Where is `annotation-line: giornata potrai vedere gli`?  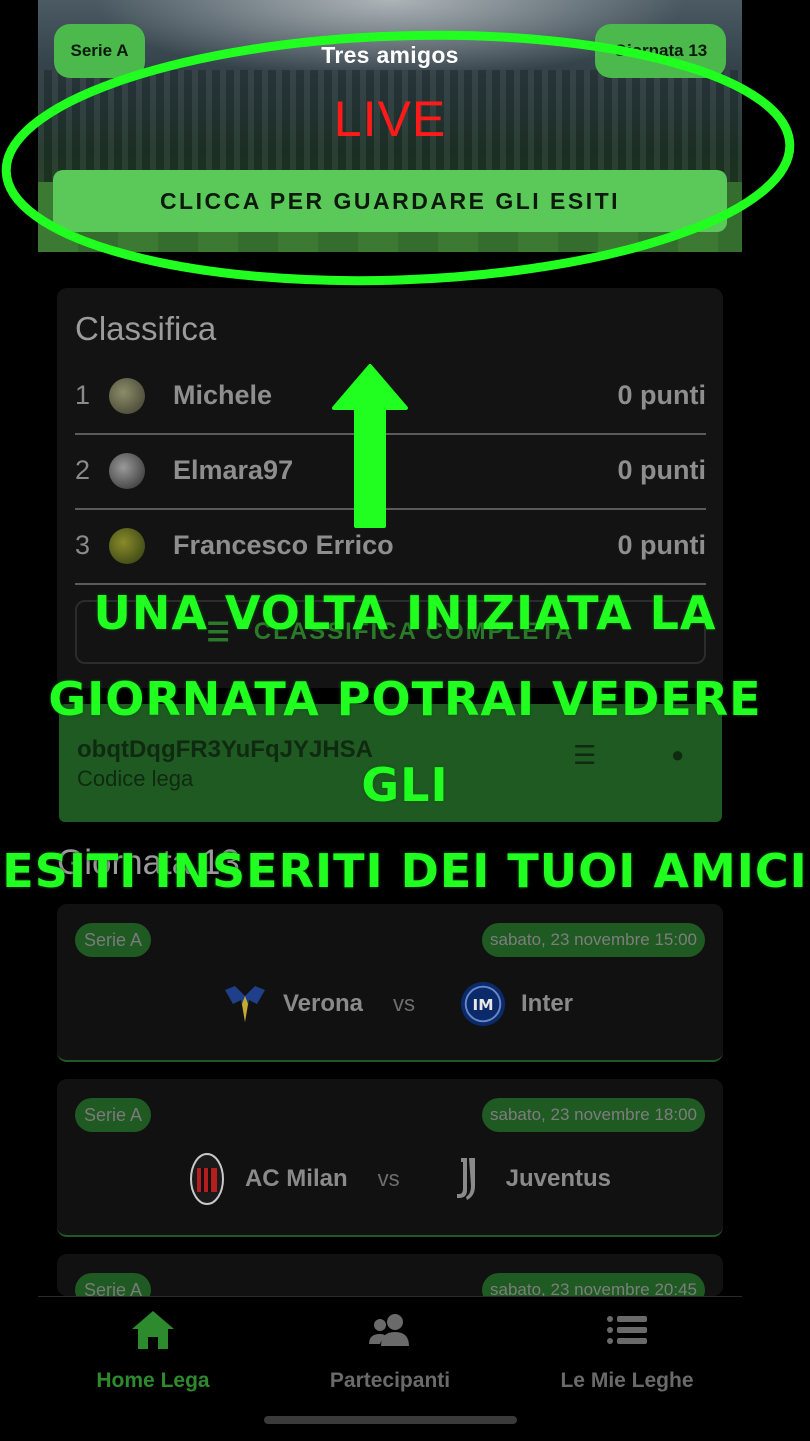
annotation-line: giornata potrai vedere gli is located at coordinates (405, 742).